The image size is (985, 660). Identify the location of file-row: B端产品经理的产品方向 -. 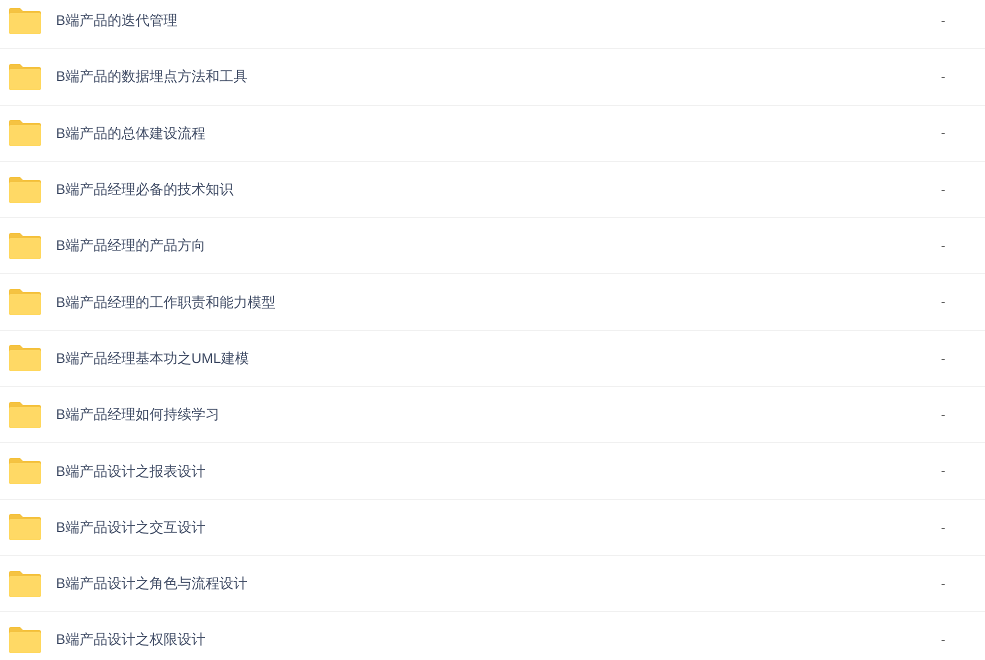
(492, 246).